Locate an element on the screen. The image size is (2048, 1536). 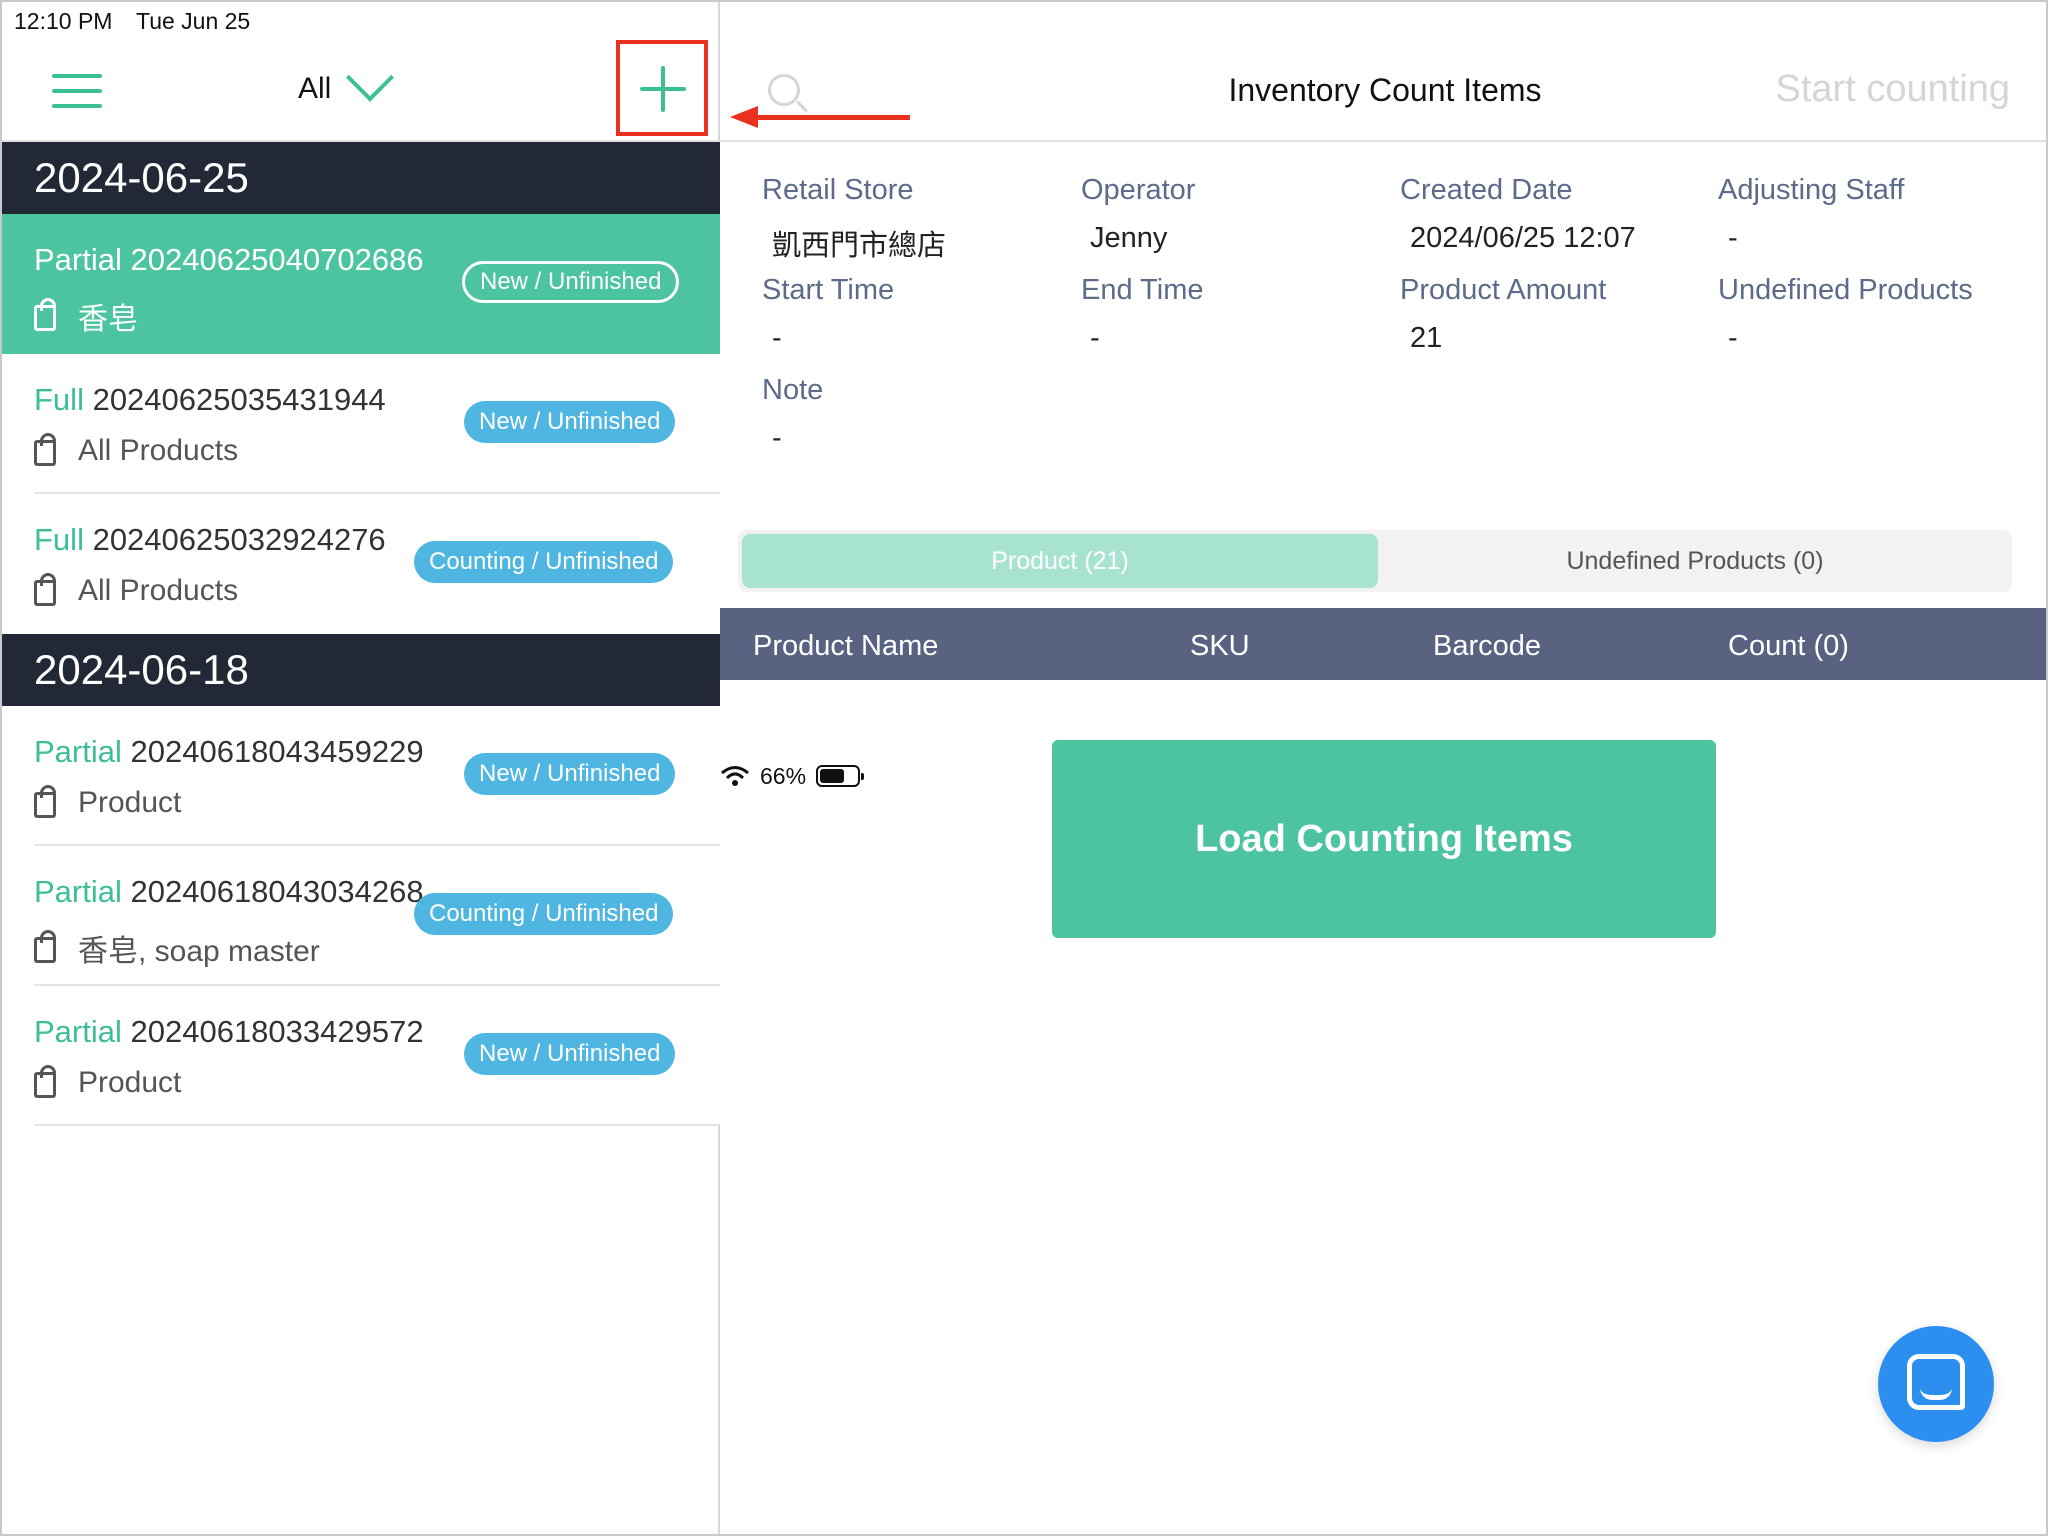
chat-bubble-icon is located at coordinates (1936, 1382).